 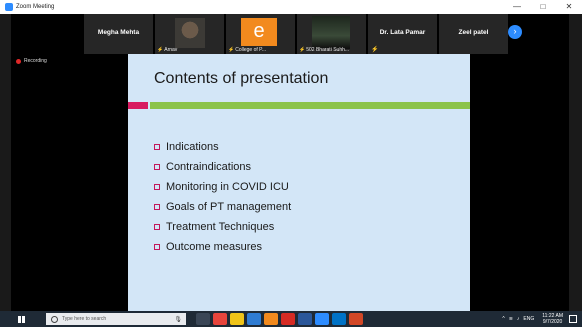 I want to click on participant-tile: ⚡Arnav, so click(x=189, y=34).